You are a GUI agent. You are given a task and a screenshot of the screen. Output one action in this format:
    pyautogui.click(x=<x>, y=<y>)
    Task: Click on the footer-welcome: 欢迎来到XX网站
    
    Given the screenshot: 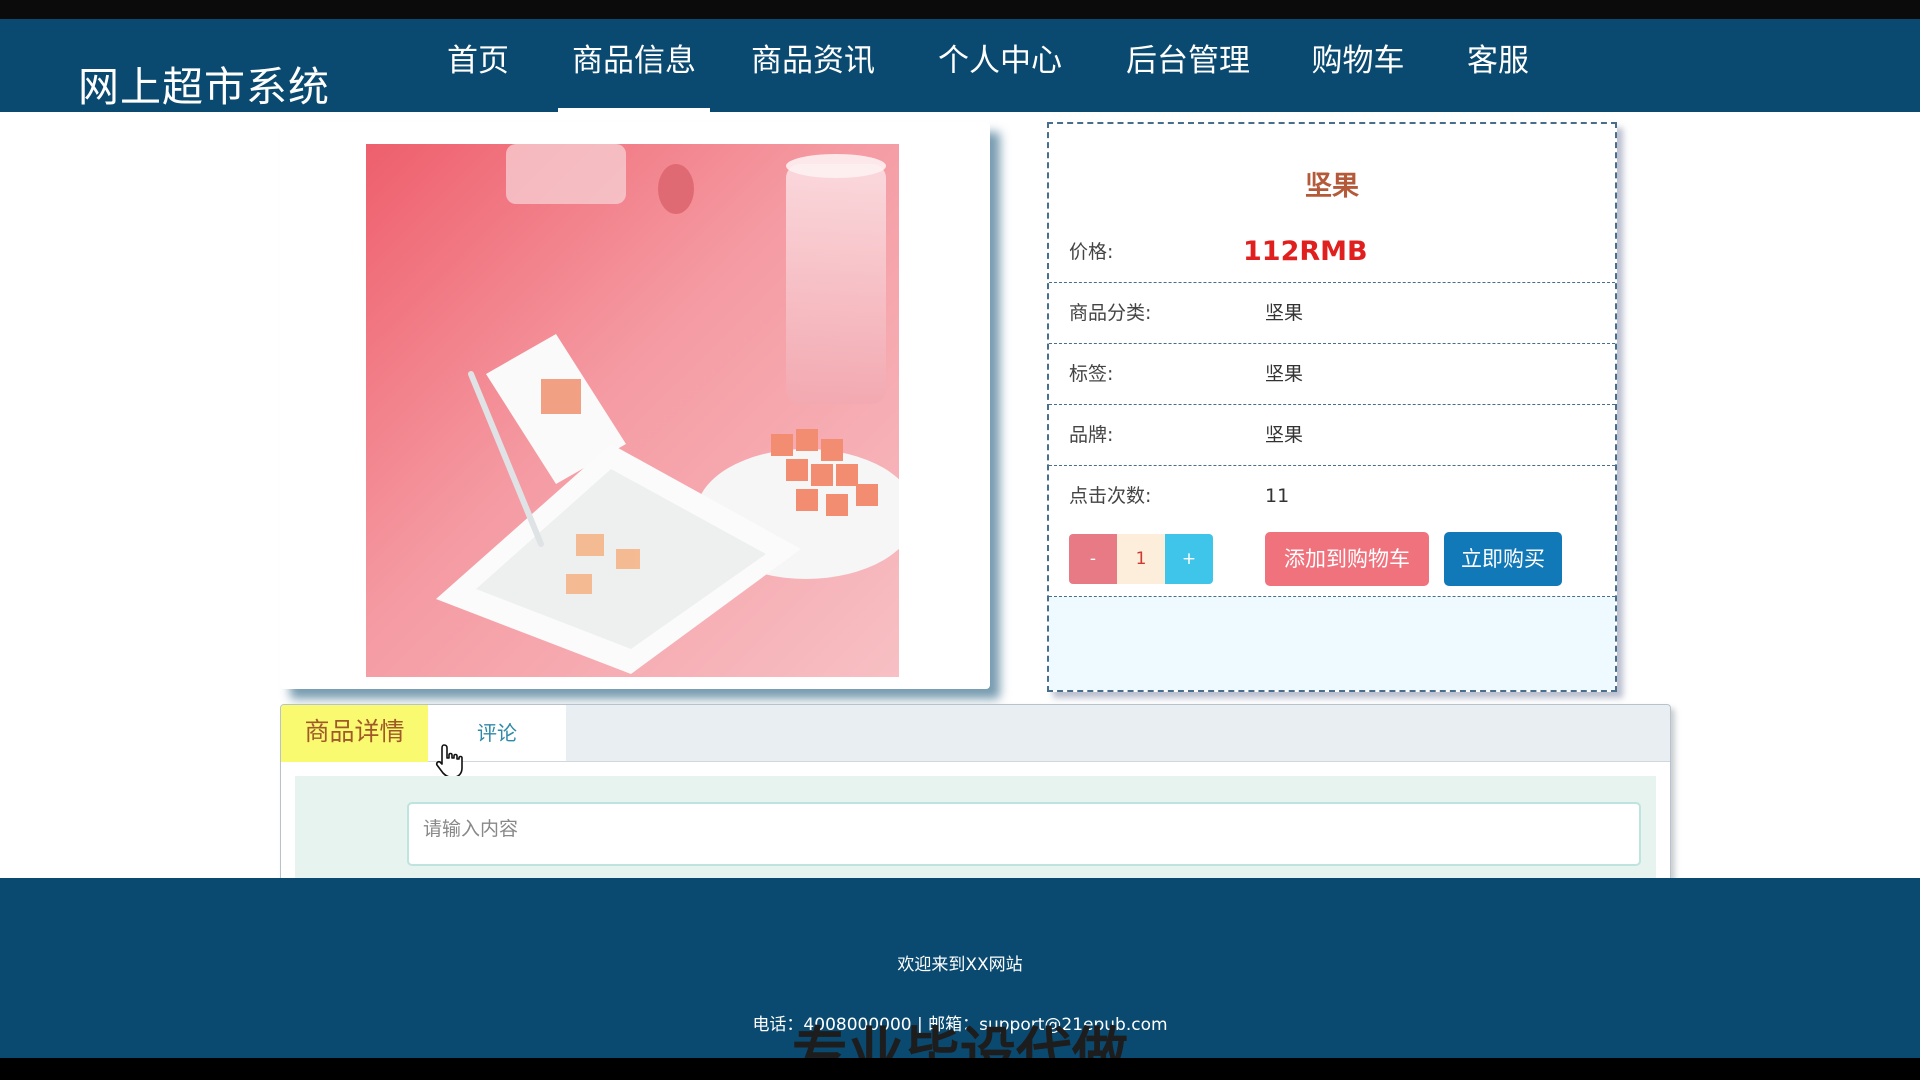 What is the action you would take?
    pyautogui.click(x=960, y=965)
    